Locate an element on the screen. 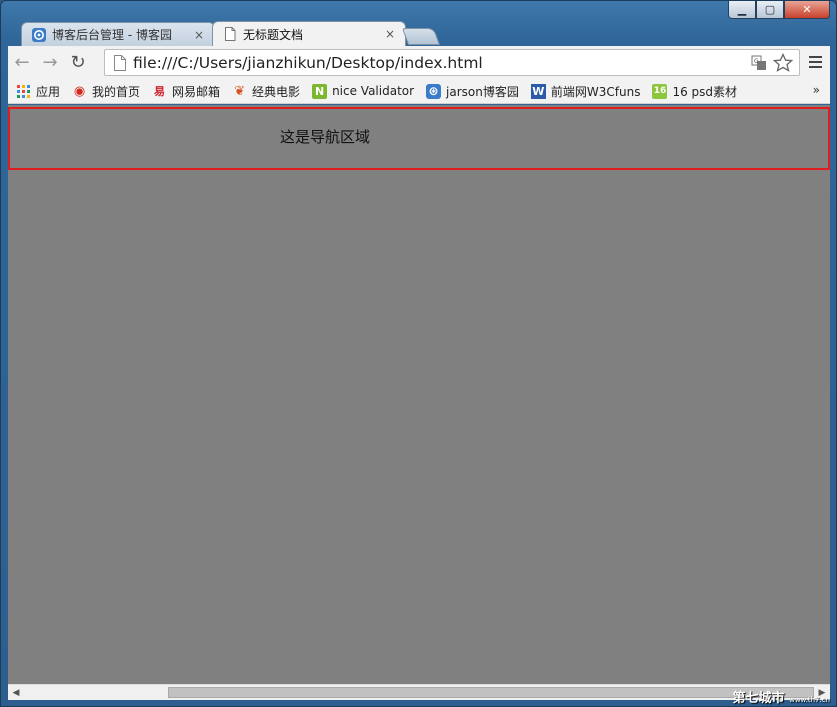  reload-button: ↻ is located at coordinates (78, 63).